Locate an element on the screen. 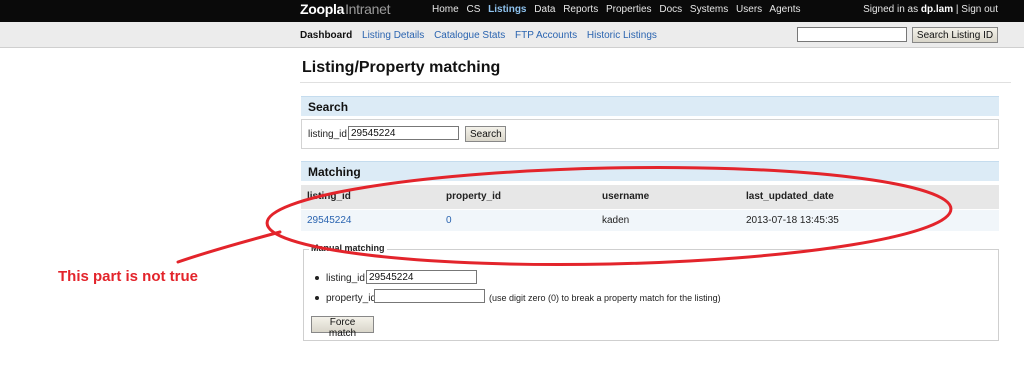  column-header-listing-id: listing_id is located at coordinates (370, 197).